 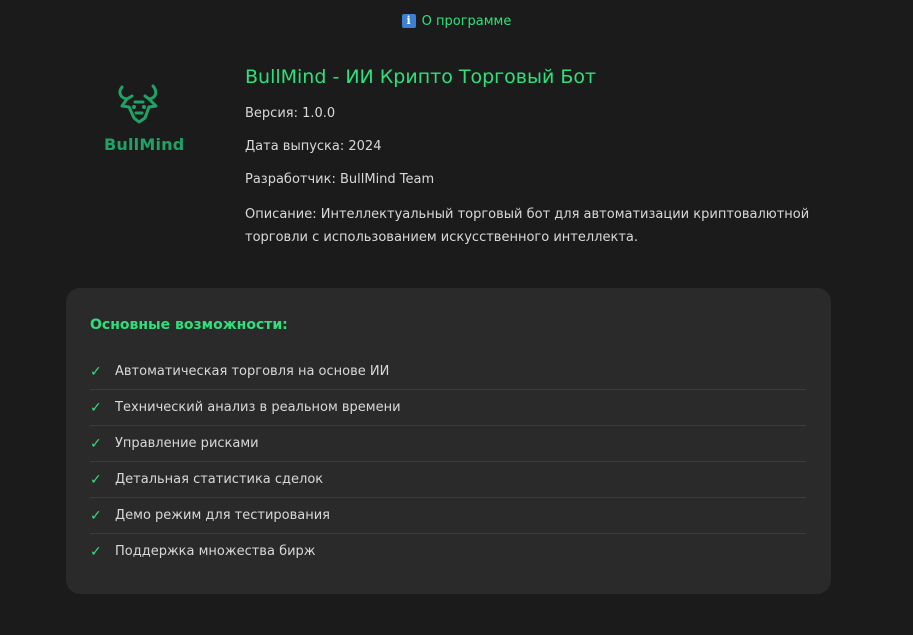 I want to click on logo-text: BullMind, so click(x=144, y=144).